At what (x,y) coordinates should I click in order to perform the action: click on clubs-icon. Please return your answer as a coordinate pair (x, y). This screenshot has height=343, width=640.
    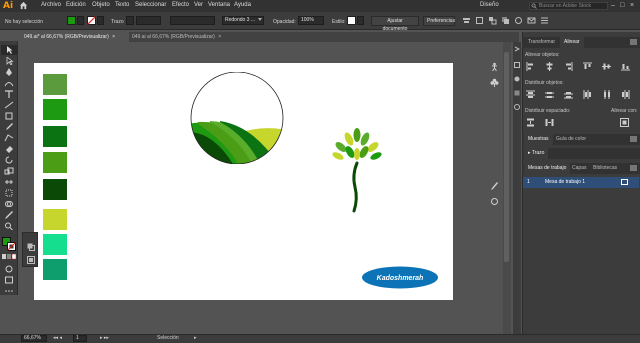
    Looking at the image, I should click on (494, 82).